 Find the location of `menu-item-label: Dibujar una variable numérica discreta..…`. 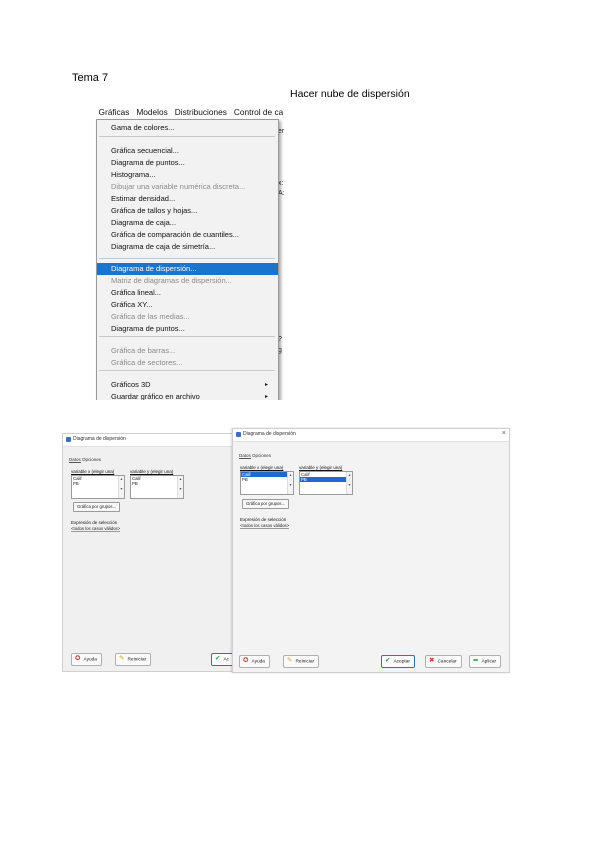

menu-item-label: Dibujar una variable numérica discreta..… is located at coordinates (178, 186).